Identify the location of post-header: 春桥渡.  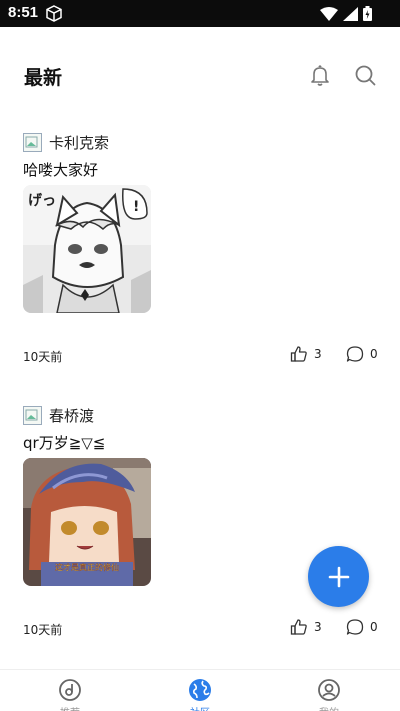
(58, 415).